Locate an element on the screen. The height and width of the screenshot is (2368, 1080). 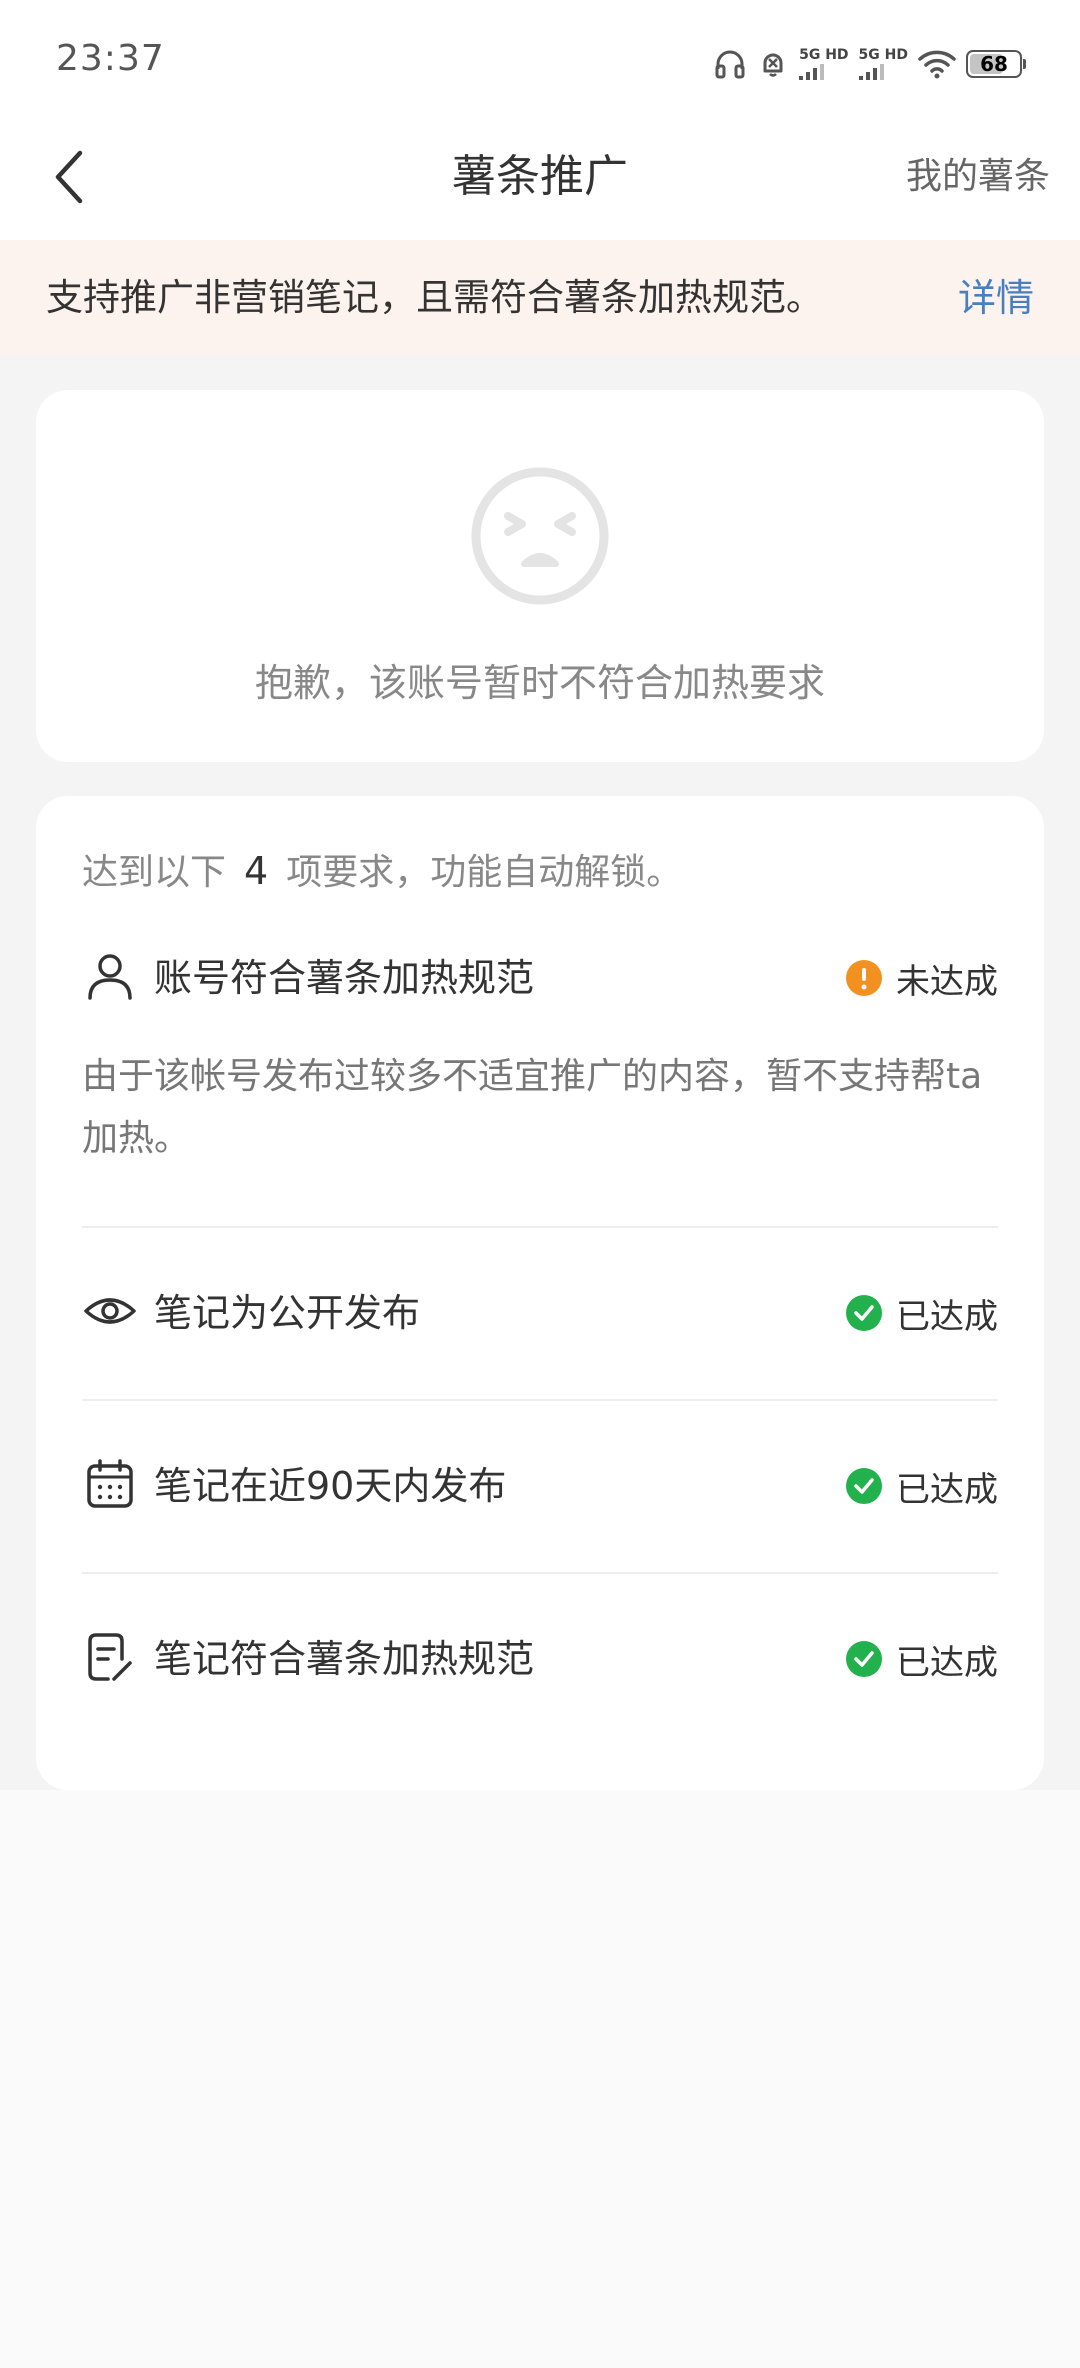
eye-icon is located at coordinates (110, 1311).